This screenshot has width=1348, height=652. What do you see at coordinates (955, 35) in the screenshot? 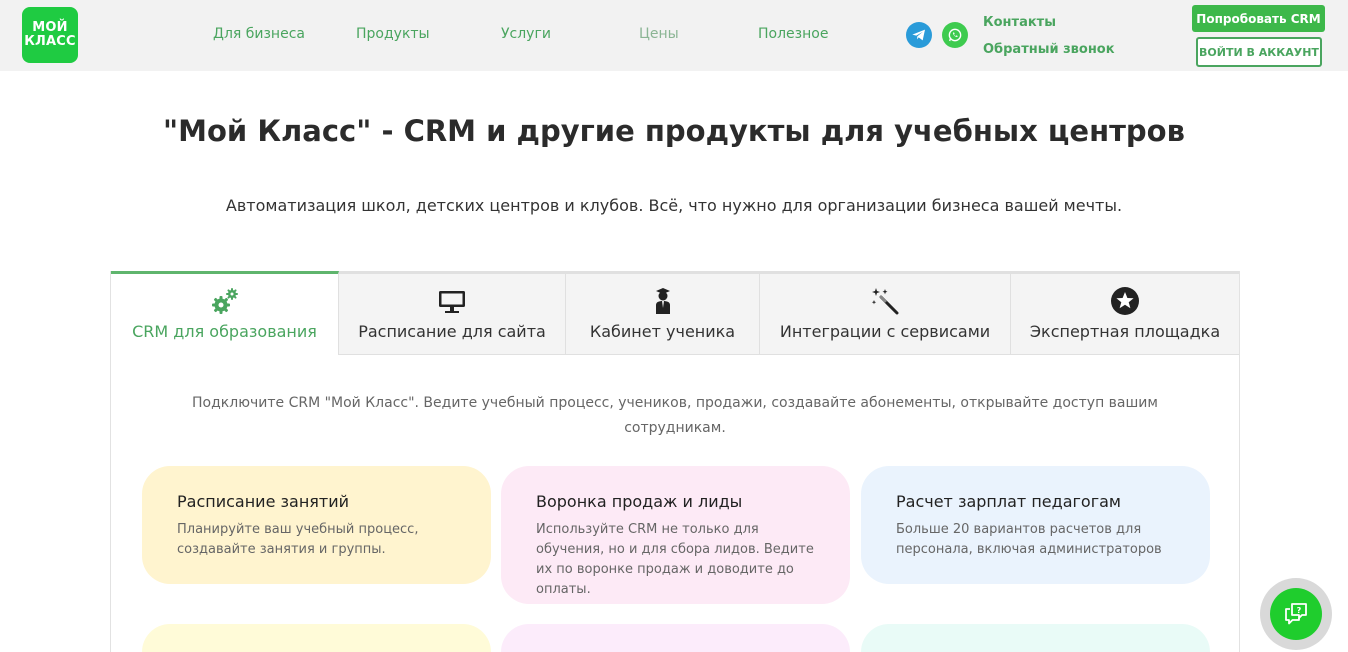
I see `whatsapp-icon` at bounding box center [955, 35].